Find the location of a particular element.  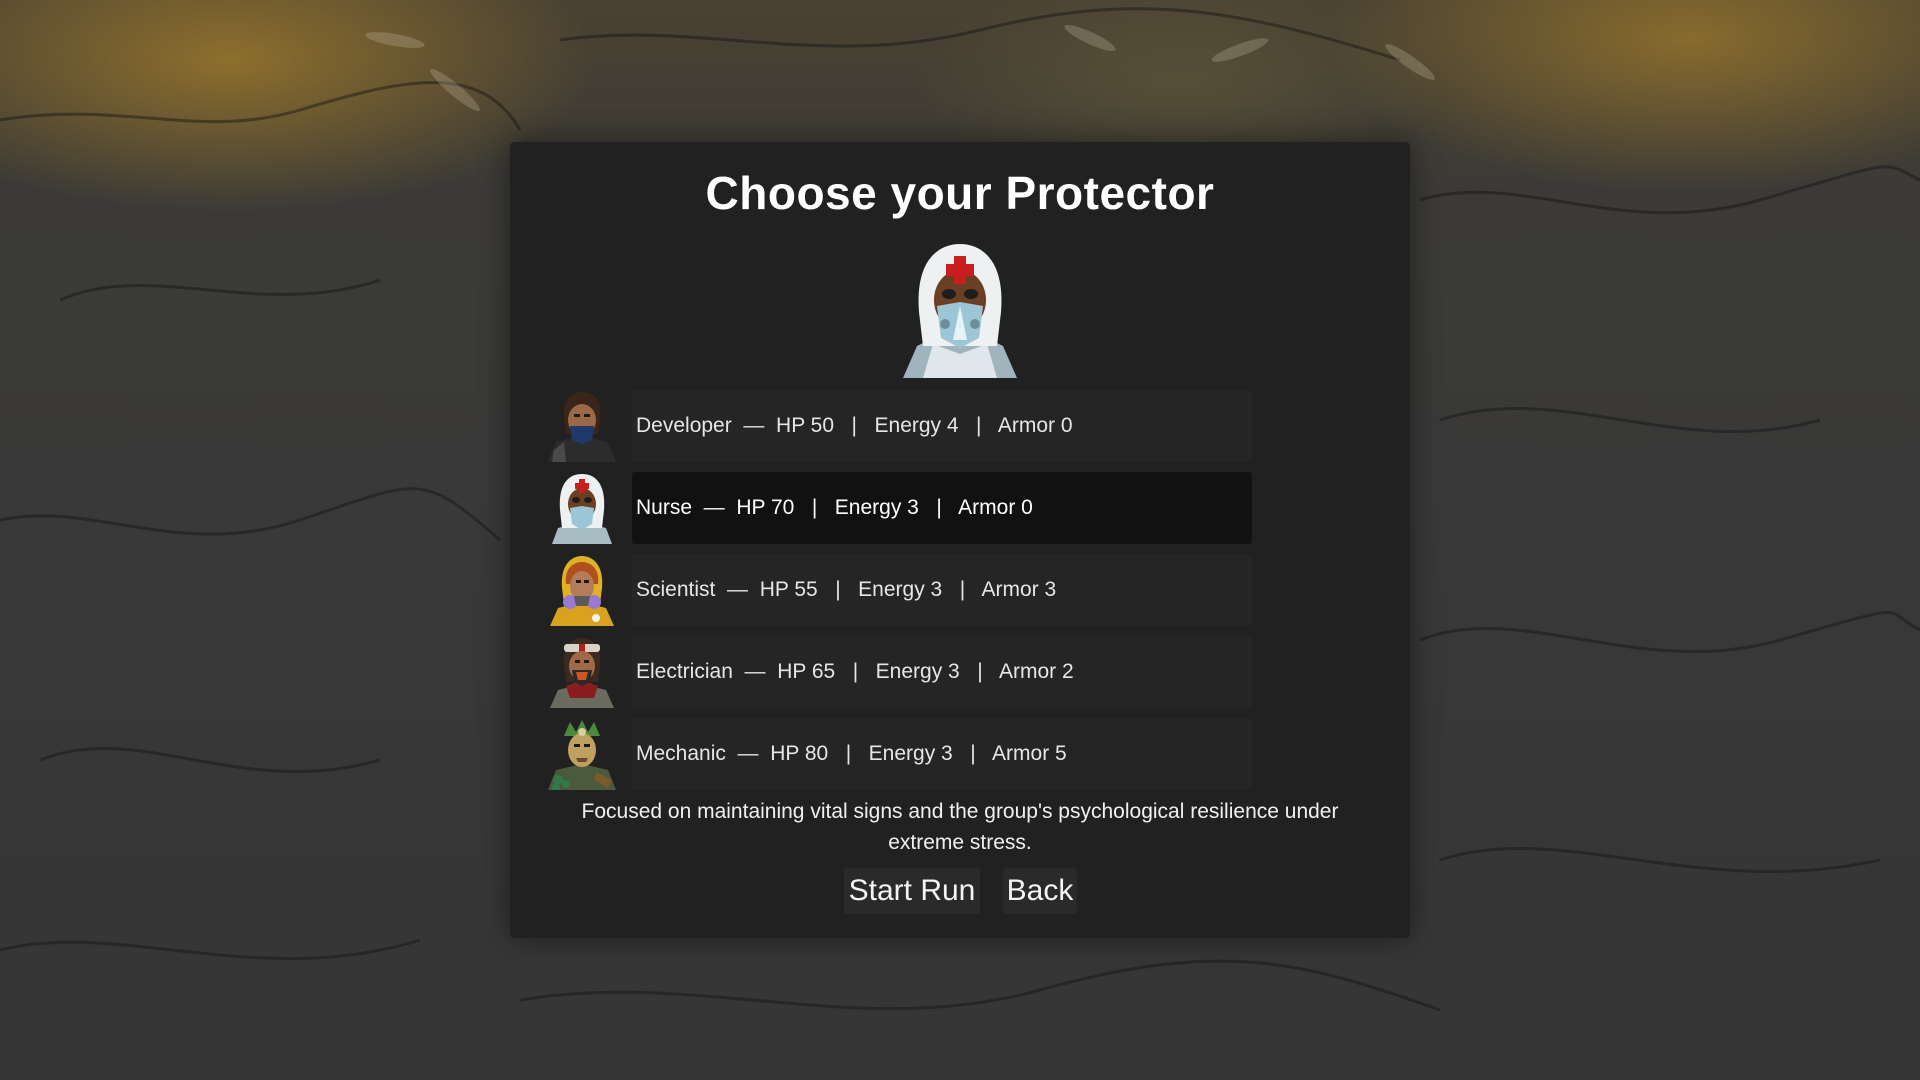

character-row-electrician: Electrician — HP 65 | Energy 3 | Armor 2 is located at coordinates (899, 672).